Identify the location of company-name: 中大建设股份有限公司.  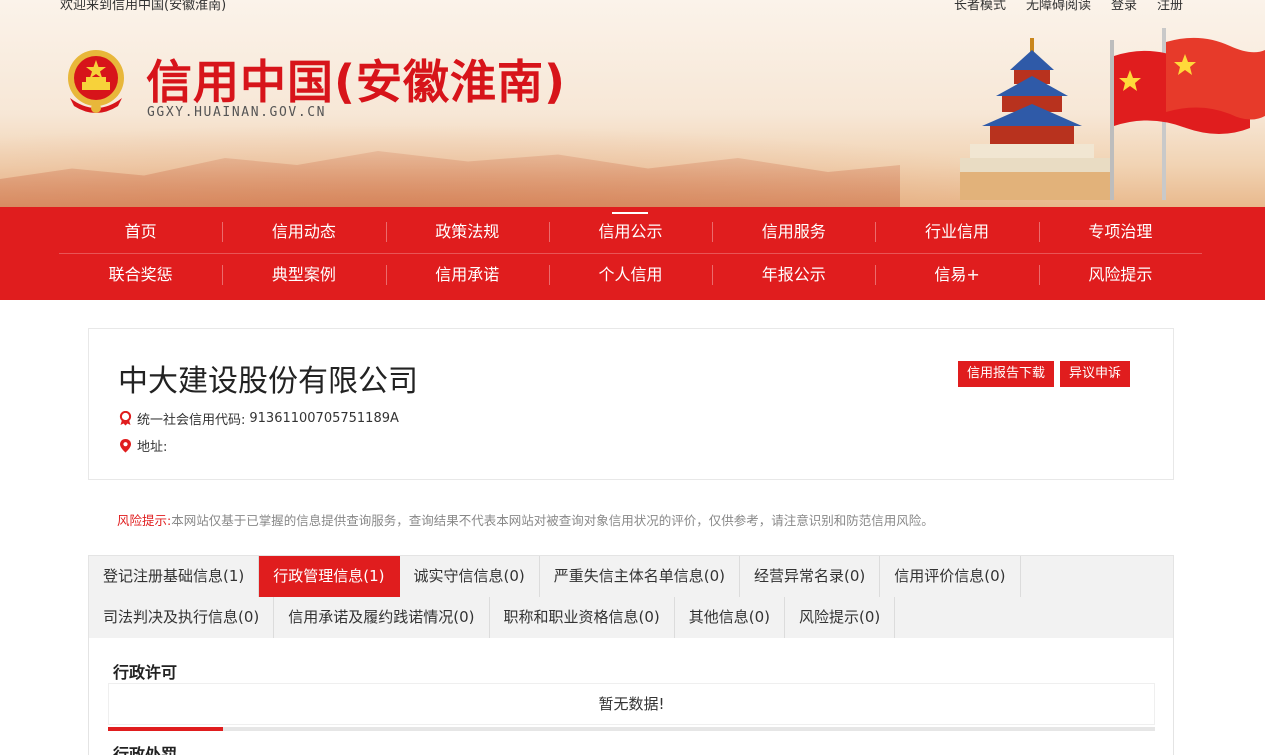
(268, 381).